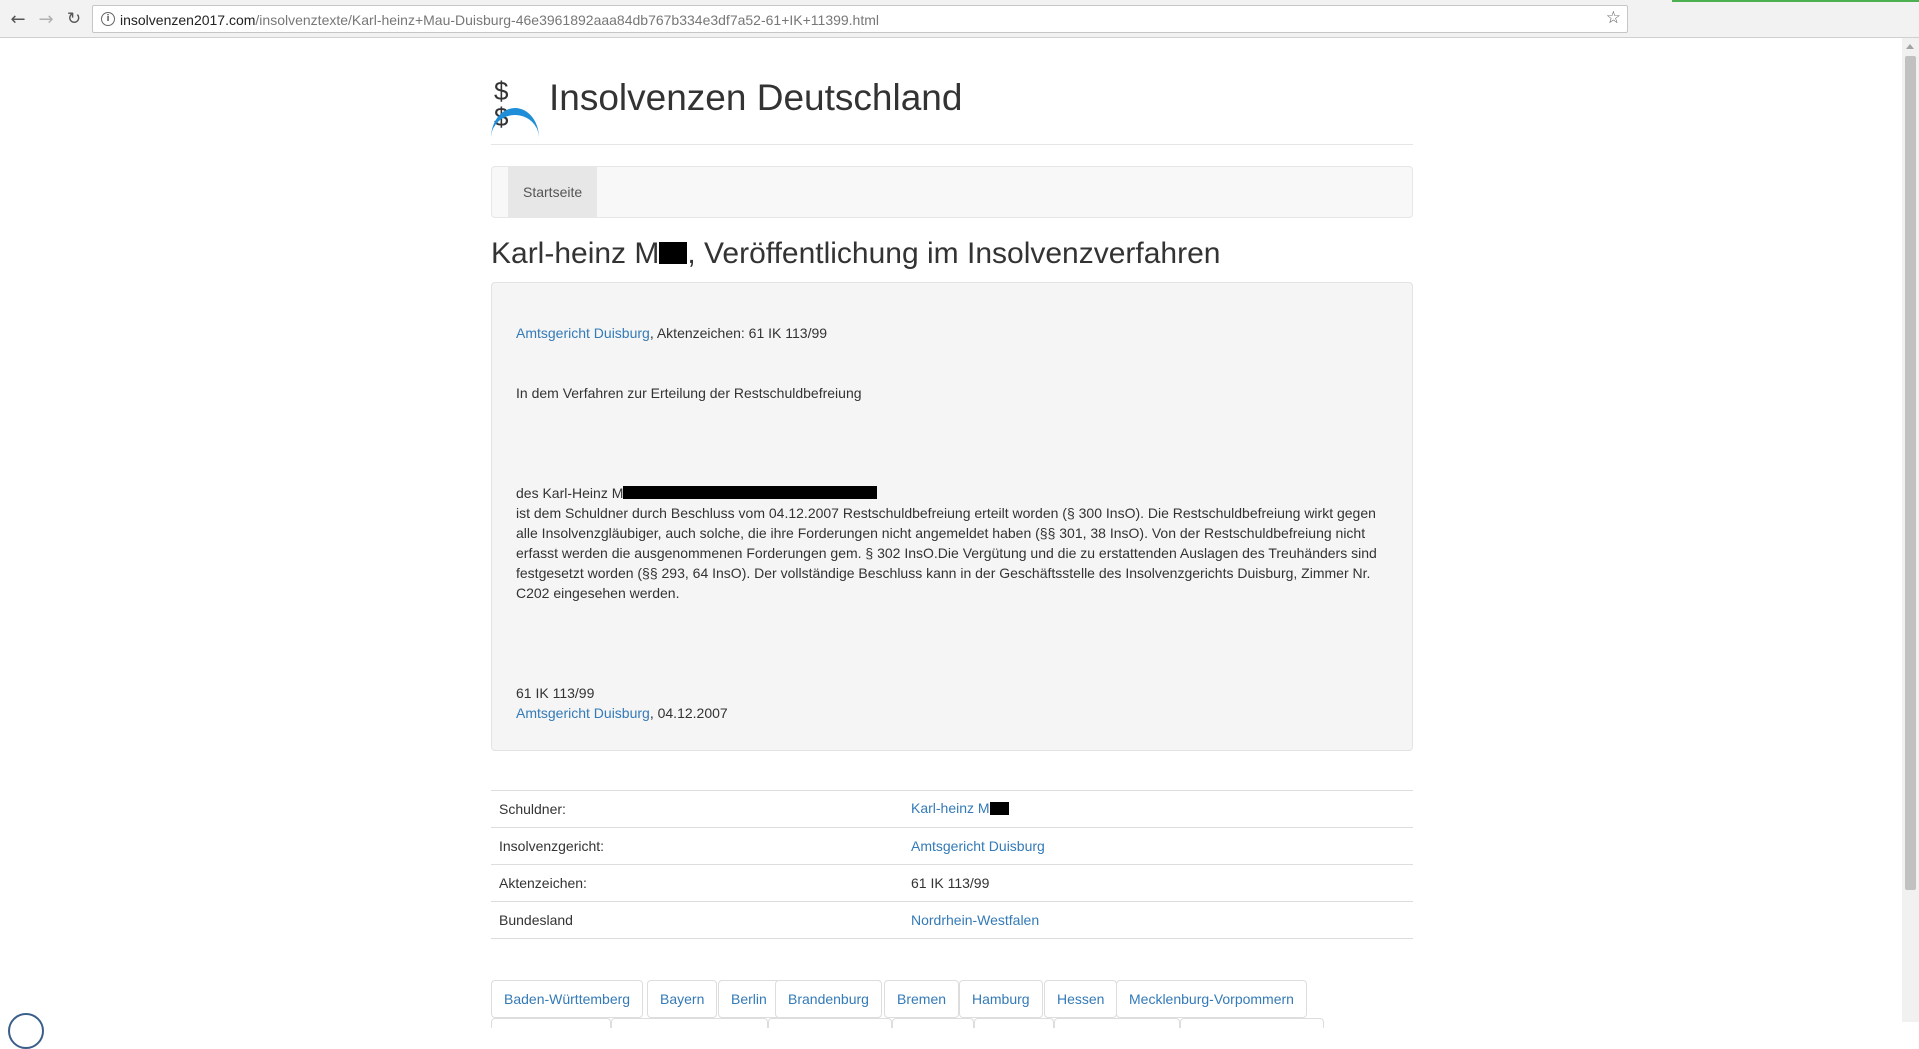  Describe the element at coordinates (697, 883) in the screenshot. I see `info-key: Aktenzeichen:` at that location.